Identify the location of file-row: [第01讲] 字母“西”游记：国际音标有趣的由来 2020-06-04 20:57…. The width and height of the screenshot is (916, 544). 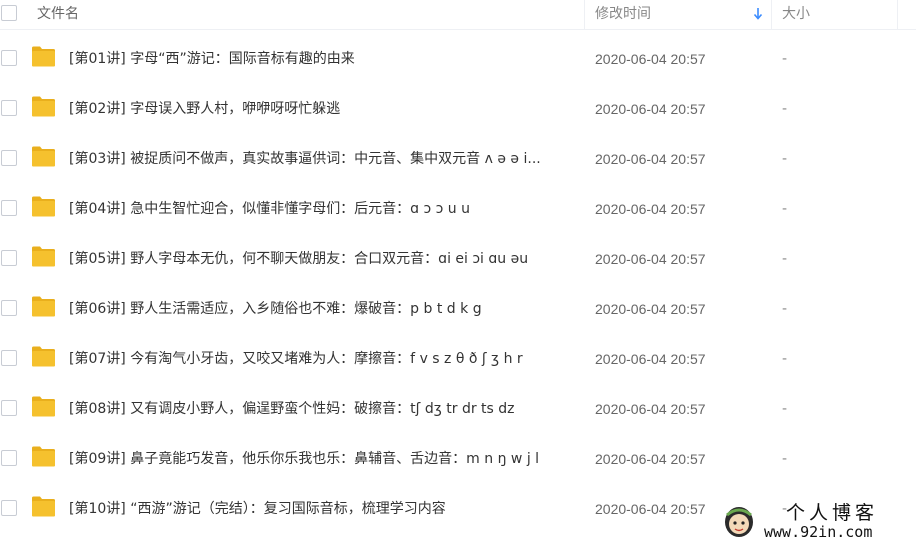
(458, 58).